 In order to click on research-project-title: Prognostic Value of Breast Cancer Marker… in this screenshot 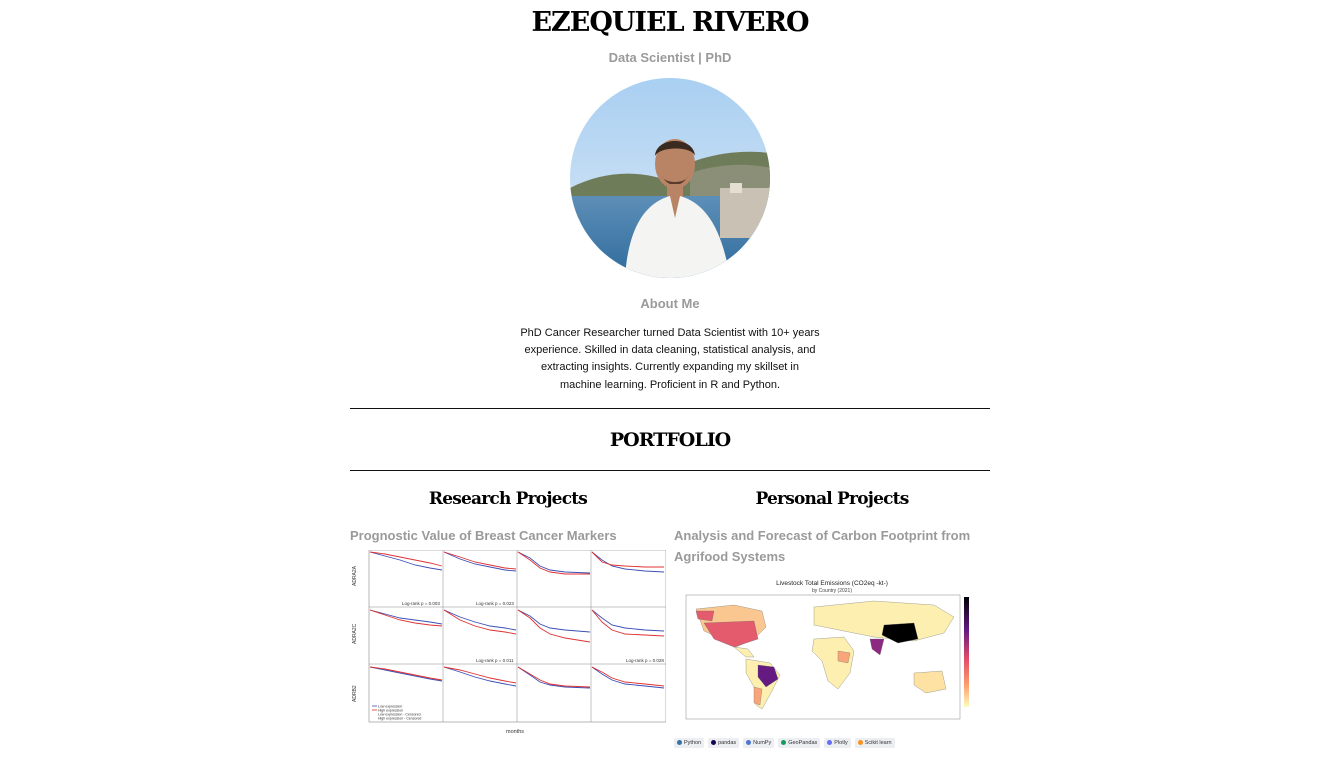, I will do `click(508, 535)`.